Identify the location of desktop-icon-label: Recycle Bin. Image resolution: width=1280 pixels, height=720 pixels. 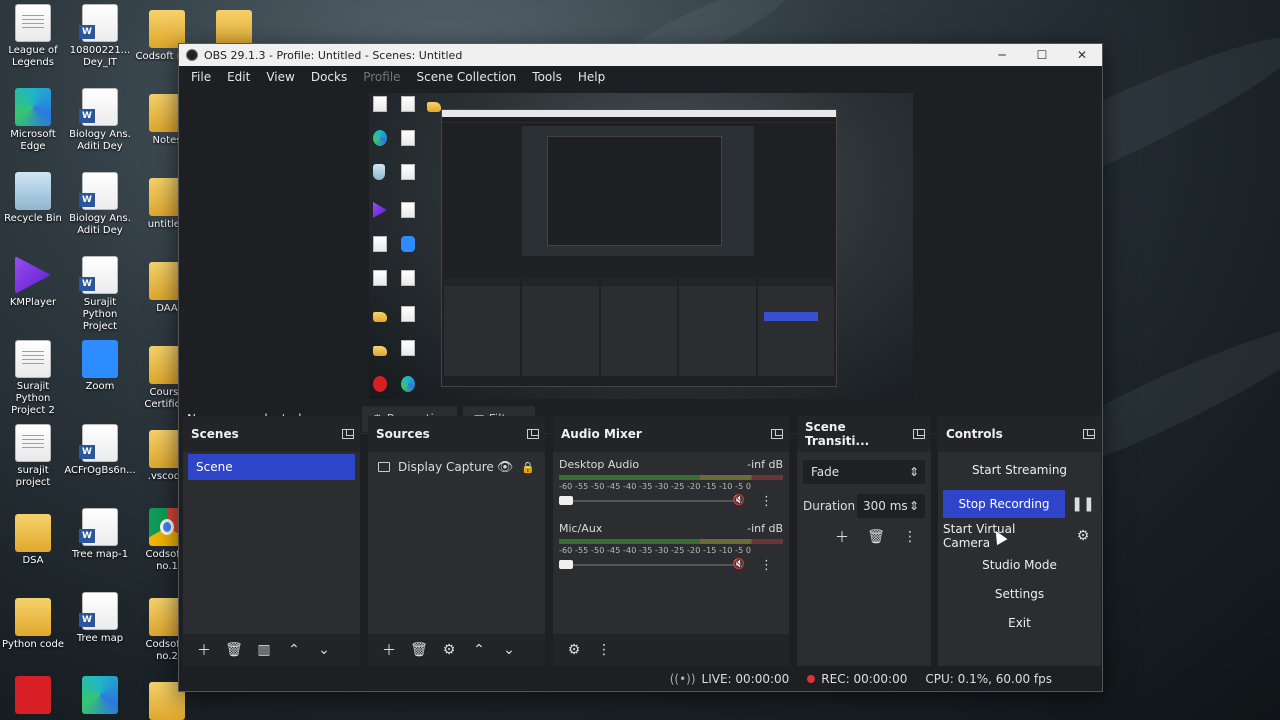
(33, 218).